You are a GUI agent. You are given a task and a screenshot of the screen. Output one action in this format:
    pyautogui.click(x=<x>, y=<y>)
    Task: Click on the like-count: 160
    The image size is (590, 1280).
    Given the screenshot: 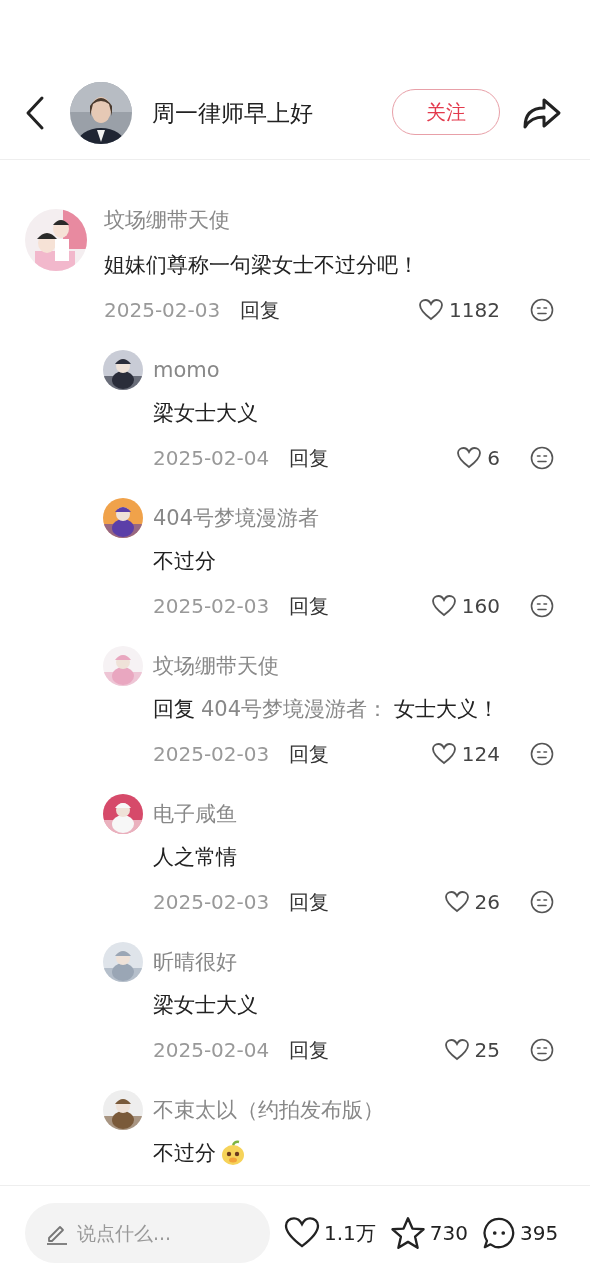 What is the action you would take?
    pyautogui.click(x=480, y=606)
    